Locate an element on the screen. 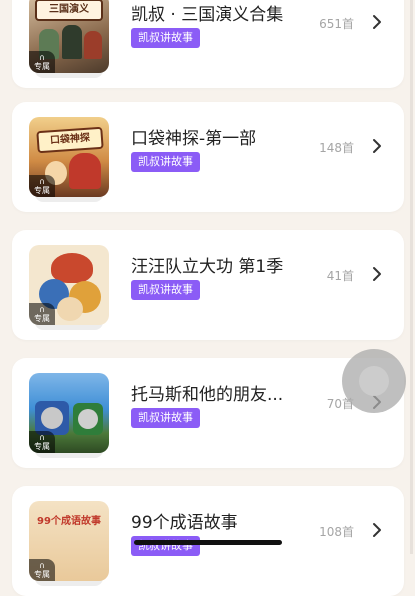 The image size is (415, 596). assistive-touch-icon is located at coordinates (374, 381).